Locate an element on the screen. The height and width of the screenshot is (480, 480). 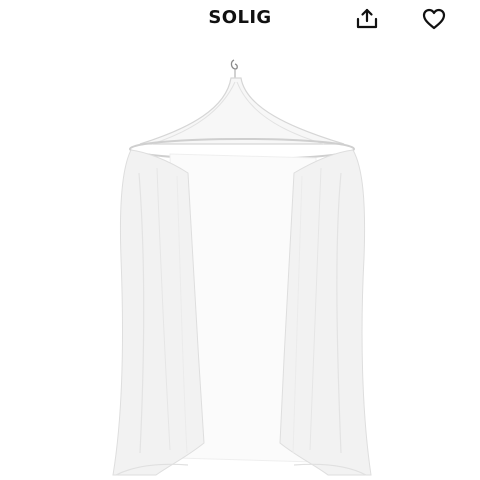
heart-icon is located at coordinates (434, 19).